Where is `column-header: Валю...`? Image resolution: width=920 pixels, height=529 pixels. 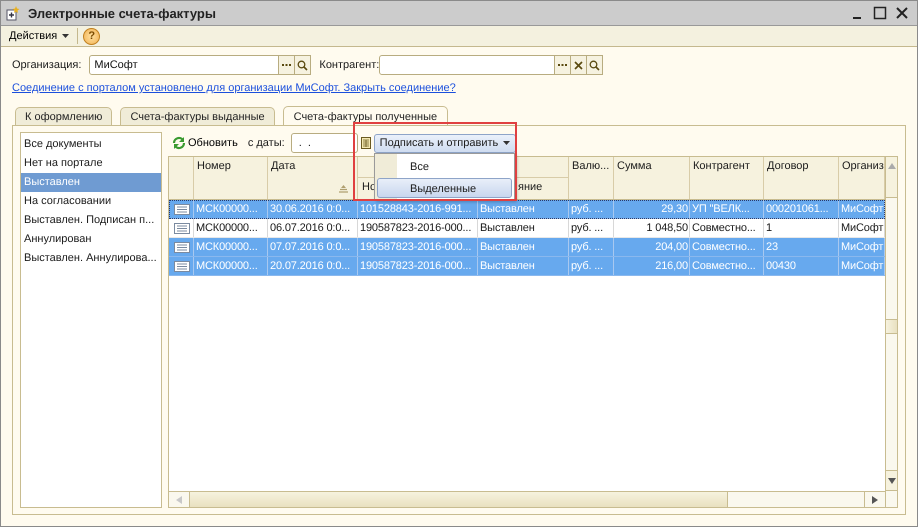 column-header: Валю... is located at coordinates (591, 178).